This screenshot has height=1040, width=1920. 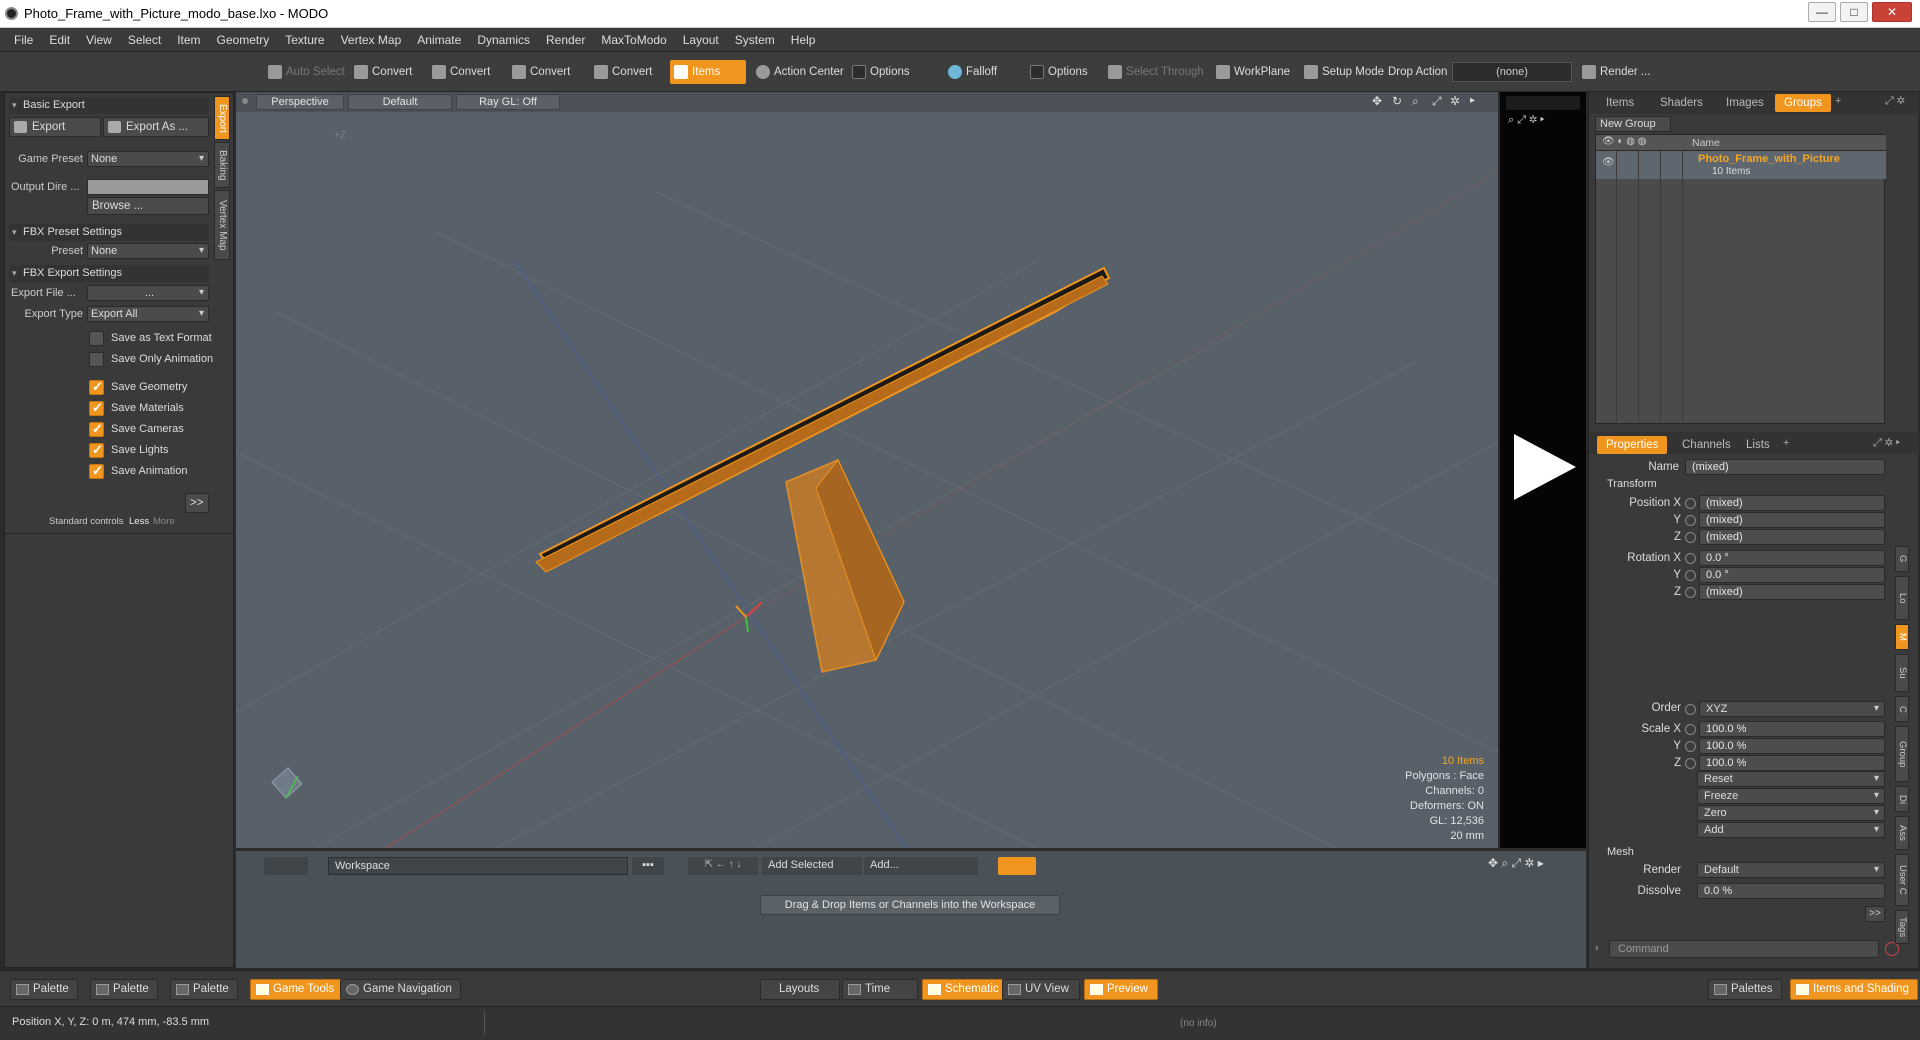 I want to click on dissolve-field: 0.0 %, so click(x=1791, y=891).